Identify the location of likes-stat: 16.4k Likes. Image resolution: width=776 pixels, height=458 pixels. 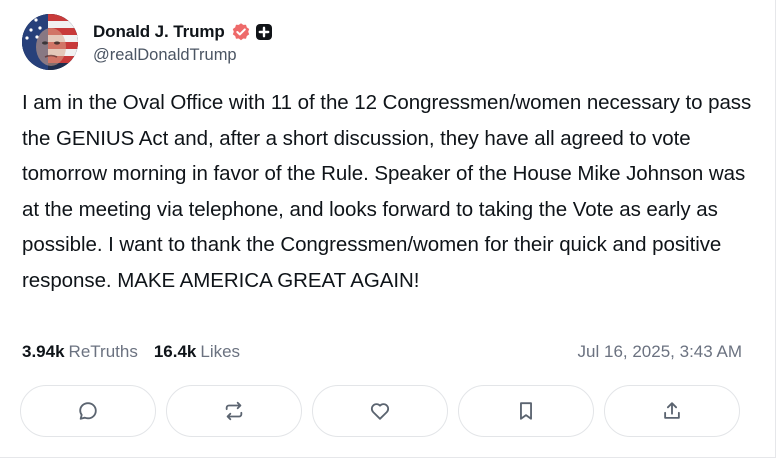
(197, 352).